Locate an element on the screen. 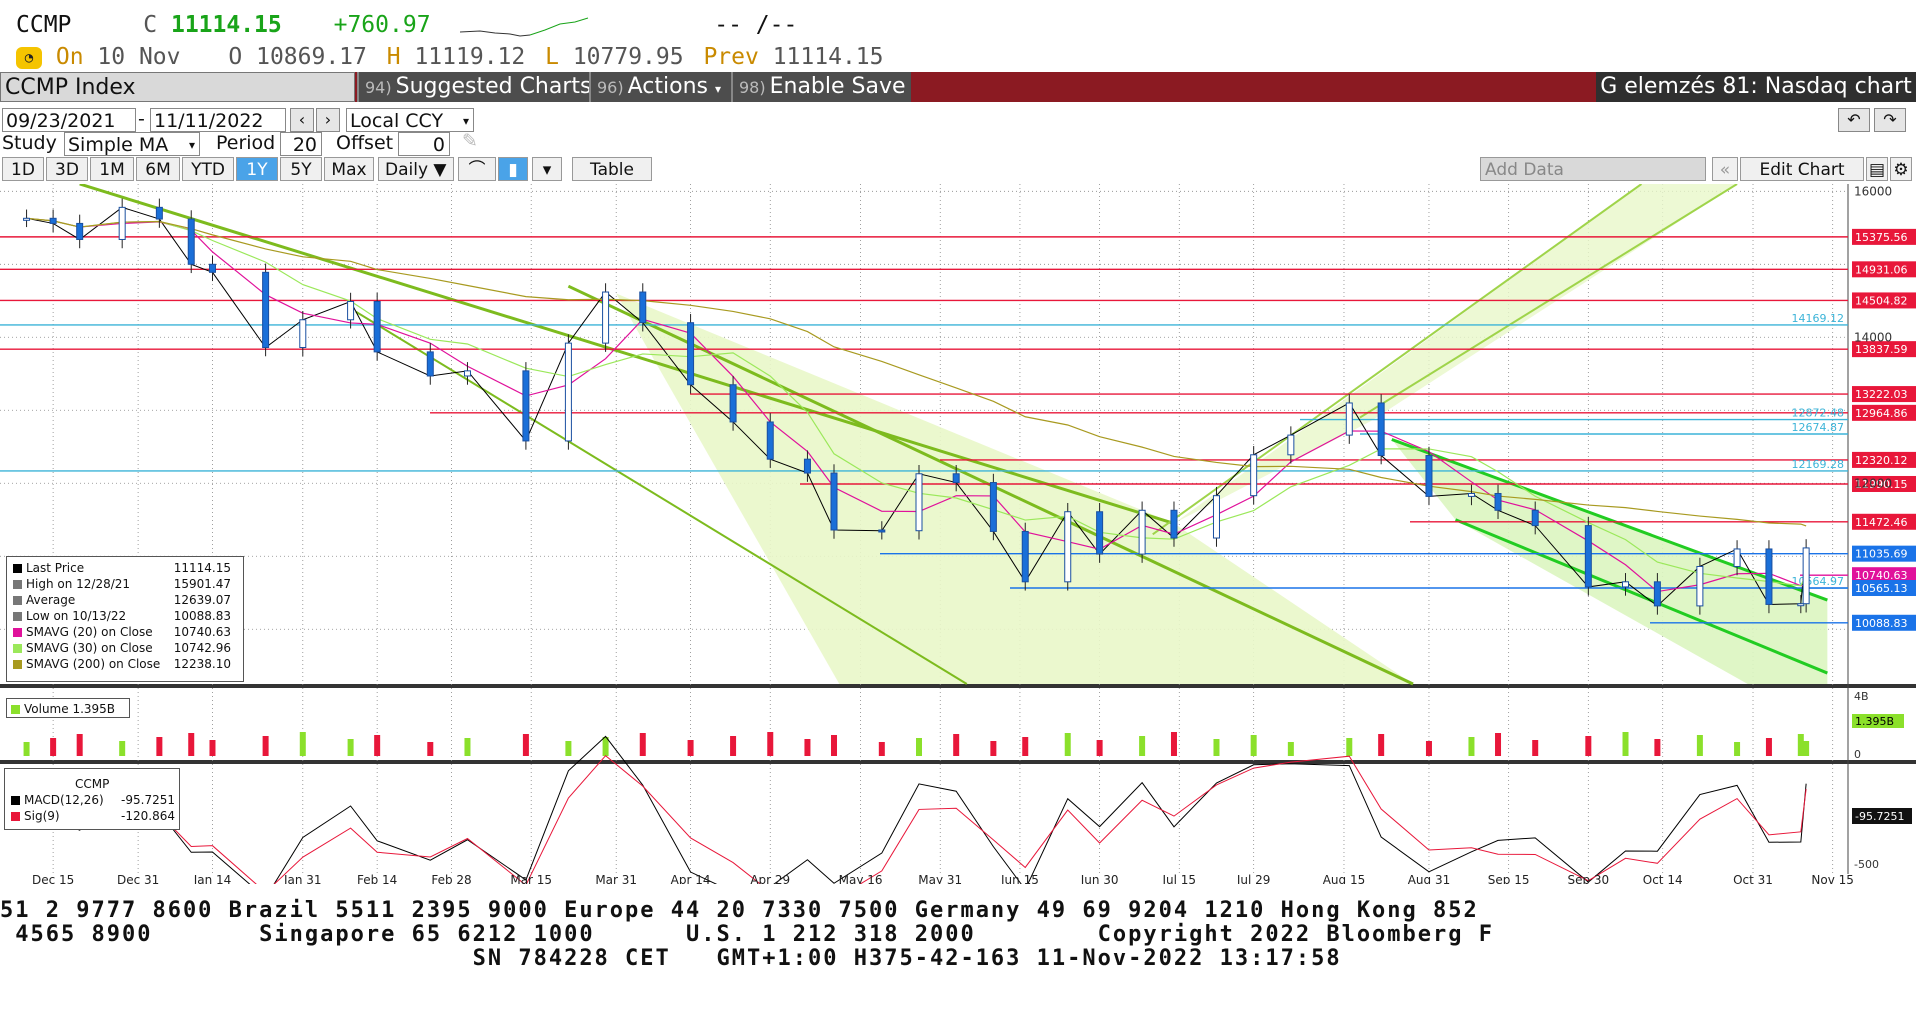  suggested-charts-button: 94) Suggested Charts is located at coordinates (476, 87).